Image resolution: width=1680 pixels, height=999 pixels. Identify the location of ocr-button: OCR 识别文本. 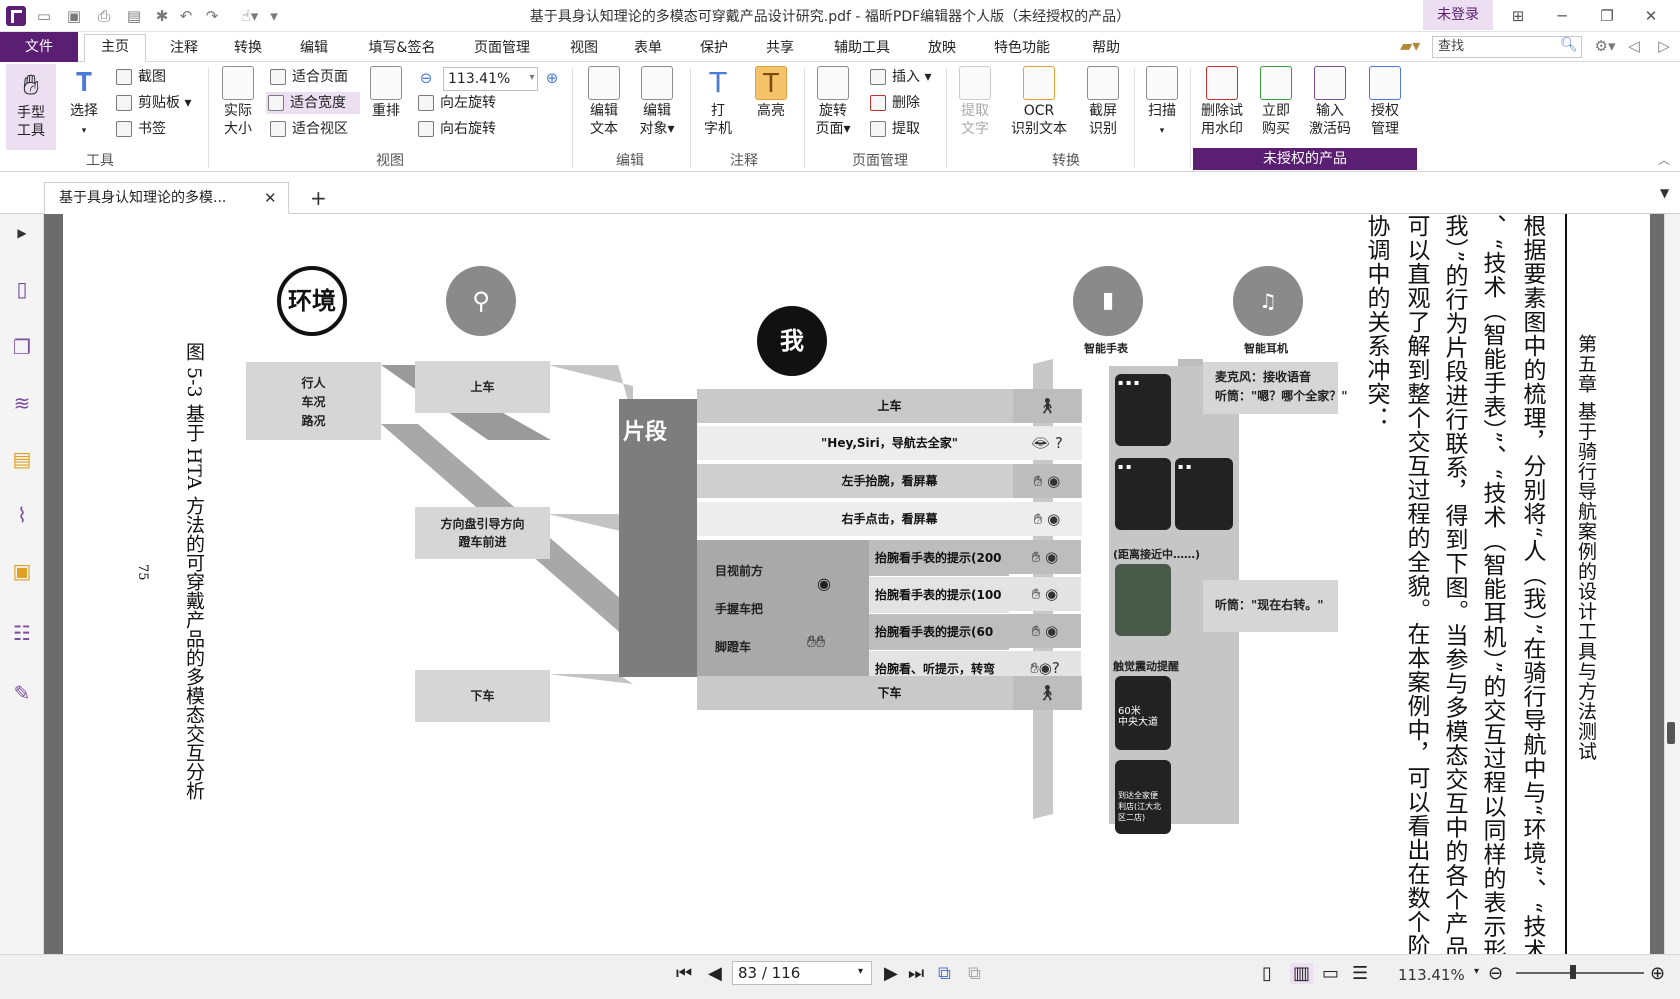
(1039, 102).